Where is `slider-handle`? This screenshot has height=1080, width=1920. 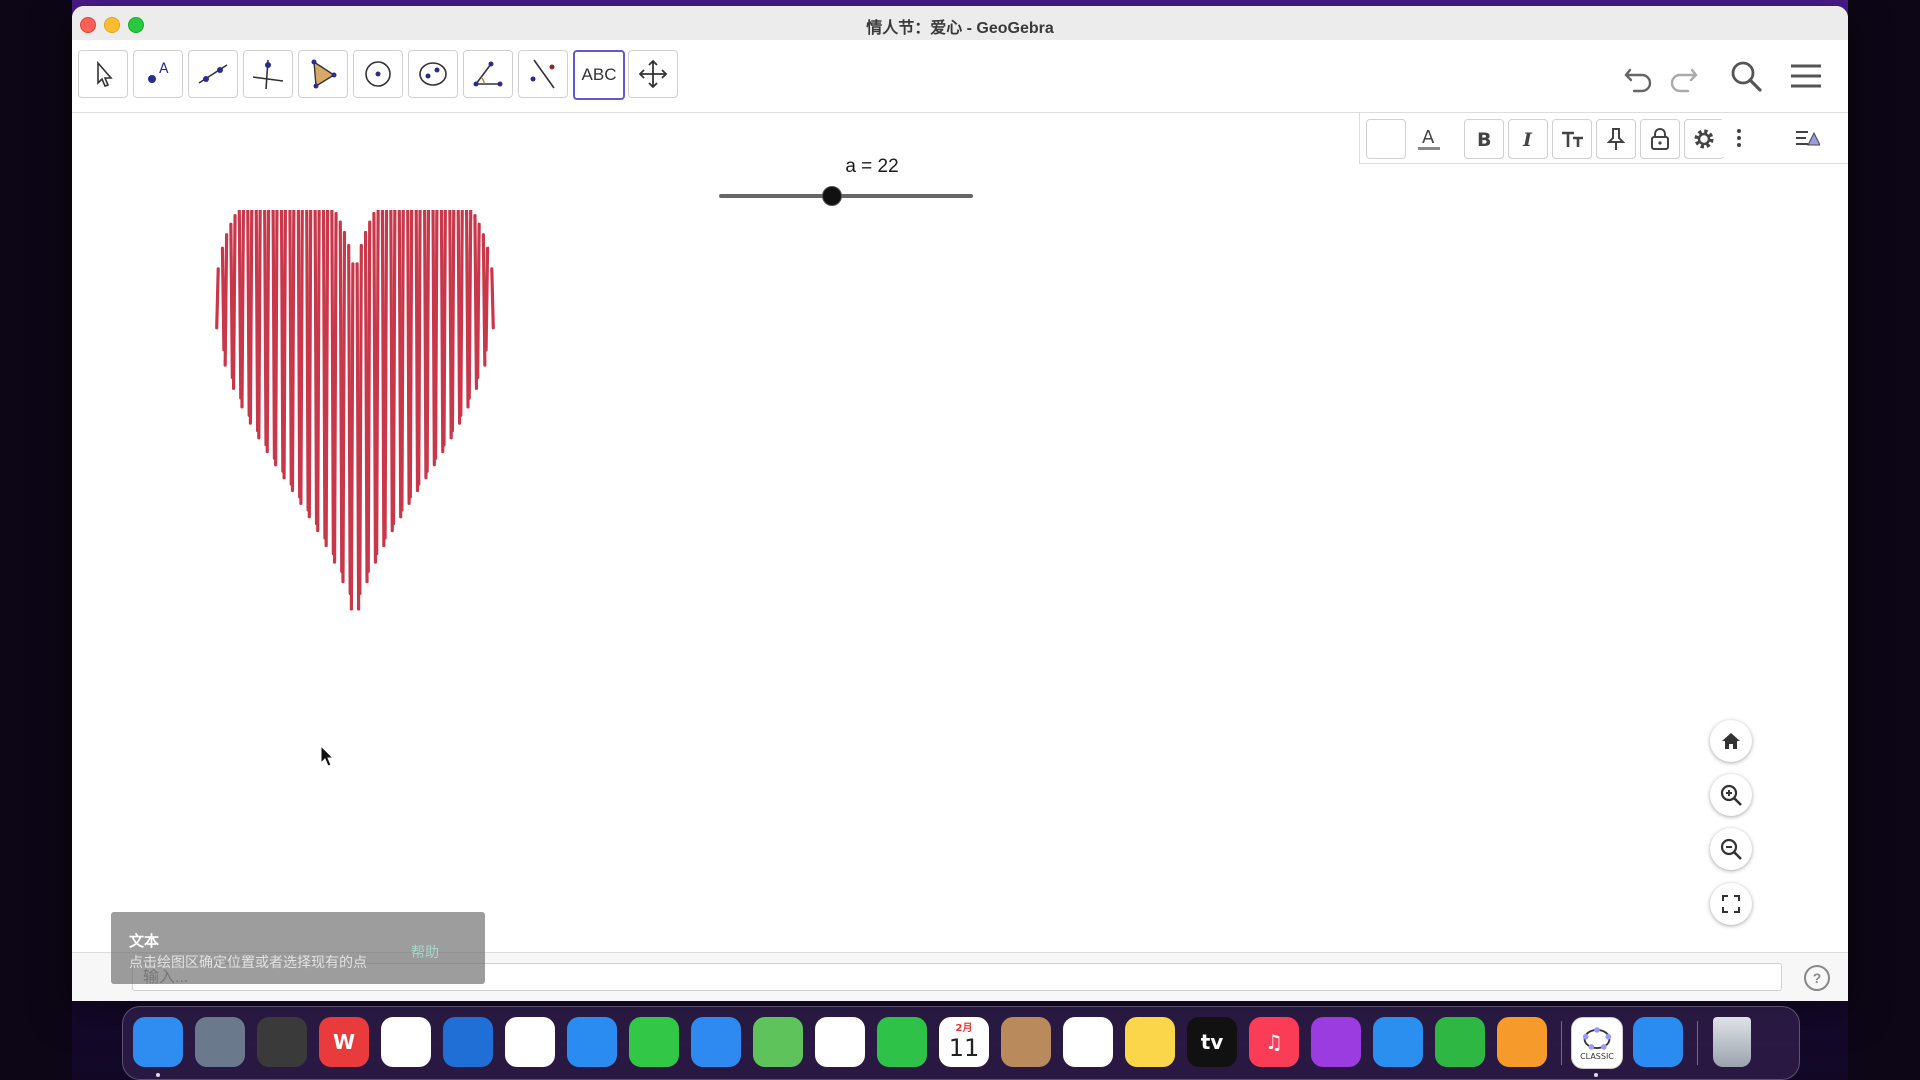 slider-handle is located at coordinates (831, 196).